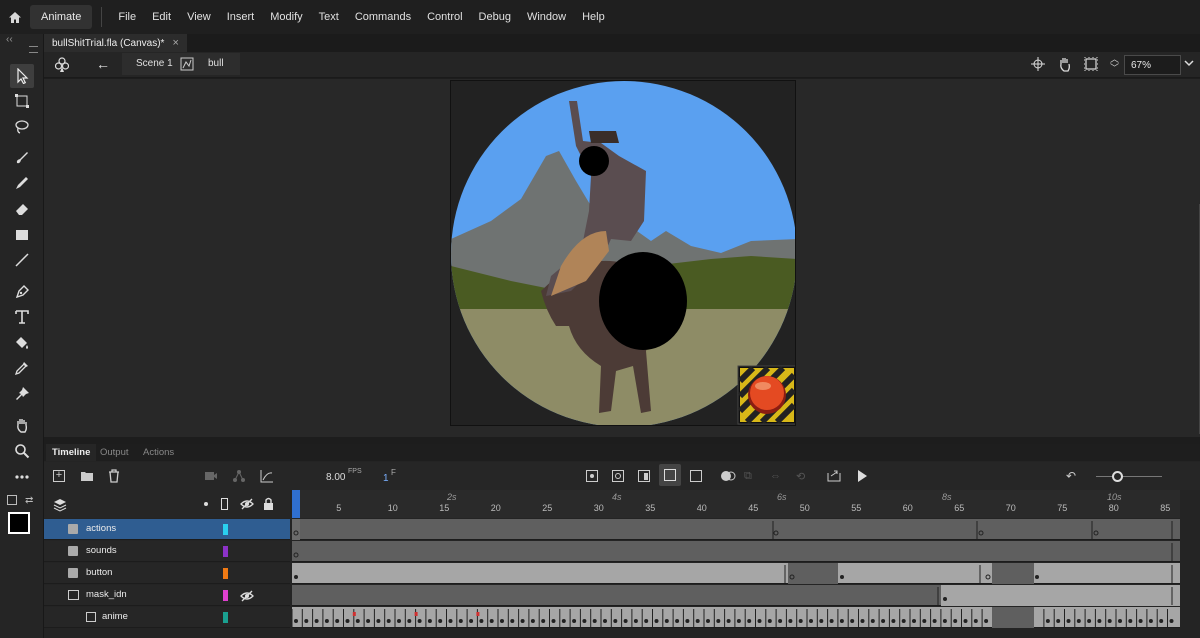  Describe the element at coordinates (736, 595) in the screenshot. I see `frames-row-mask-idn` at that location.